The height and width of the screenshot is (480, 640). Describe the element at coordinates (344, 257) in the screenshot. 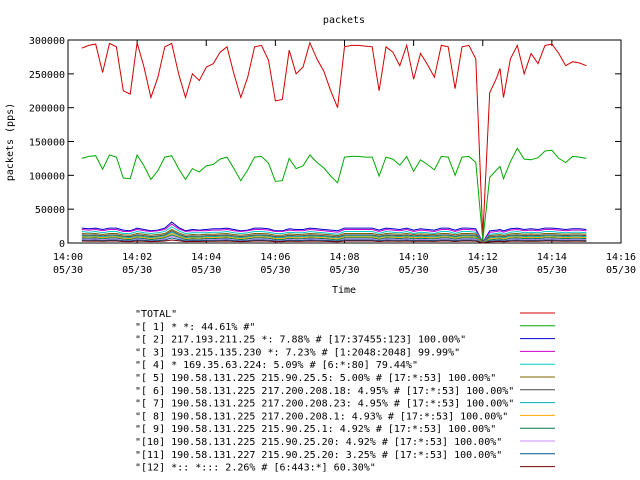

I see `x-tick-label: 14:08` at that location.